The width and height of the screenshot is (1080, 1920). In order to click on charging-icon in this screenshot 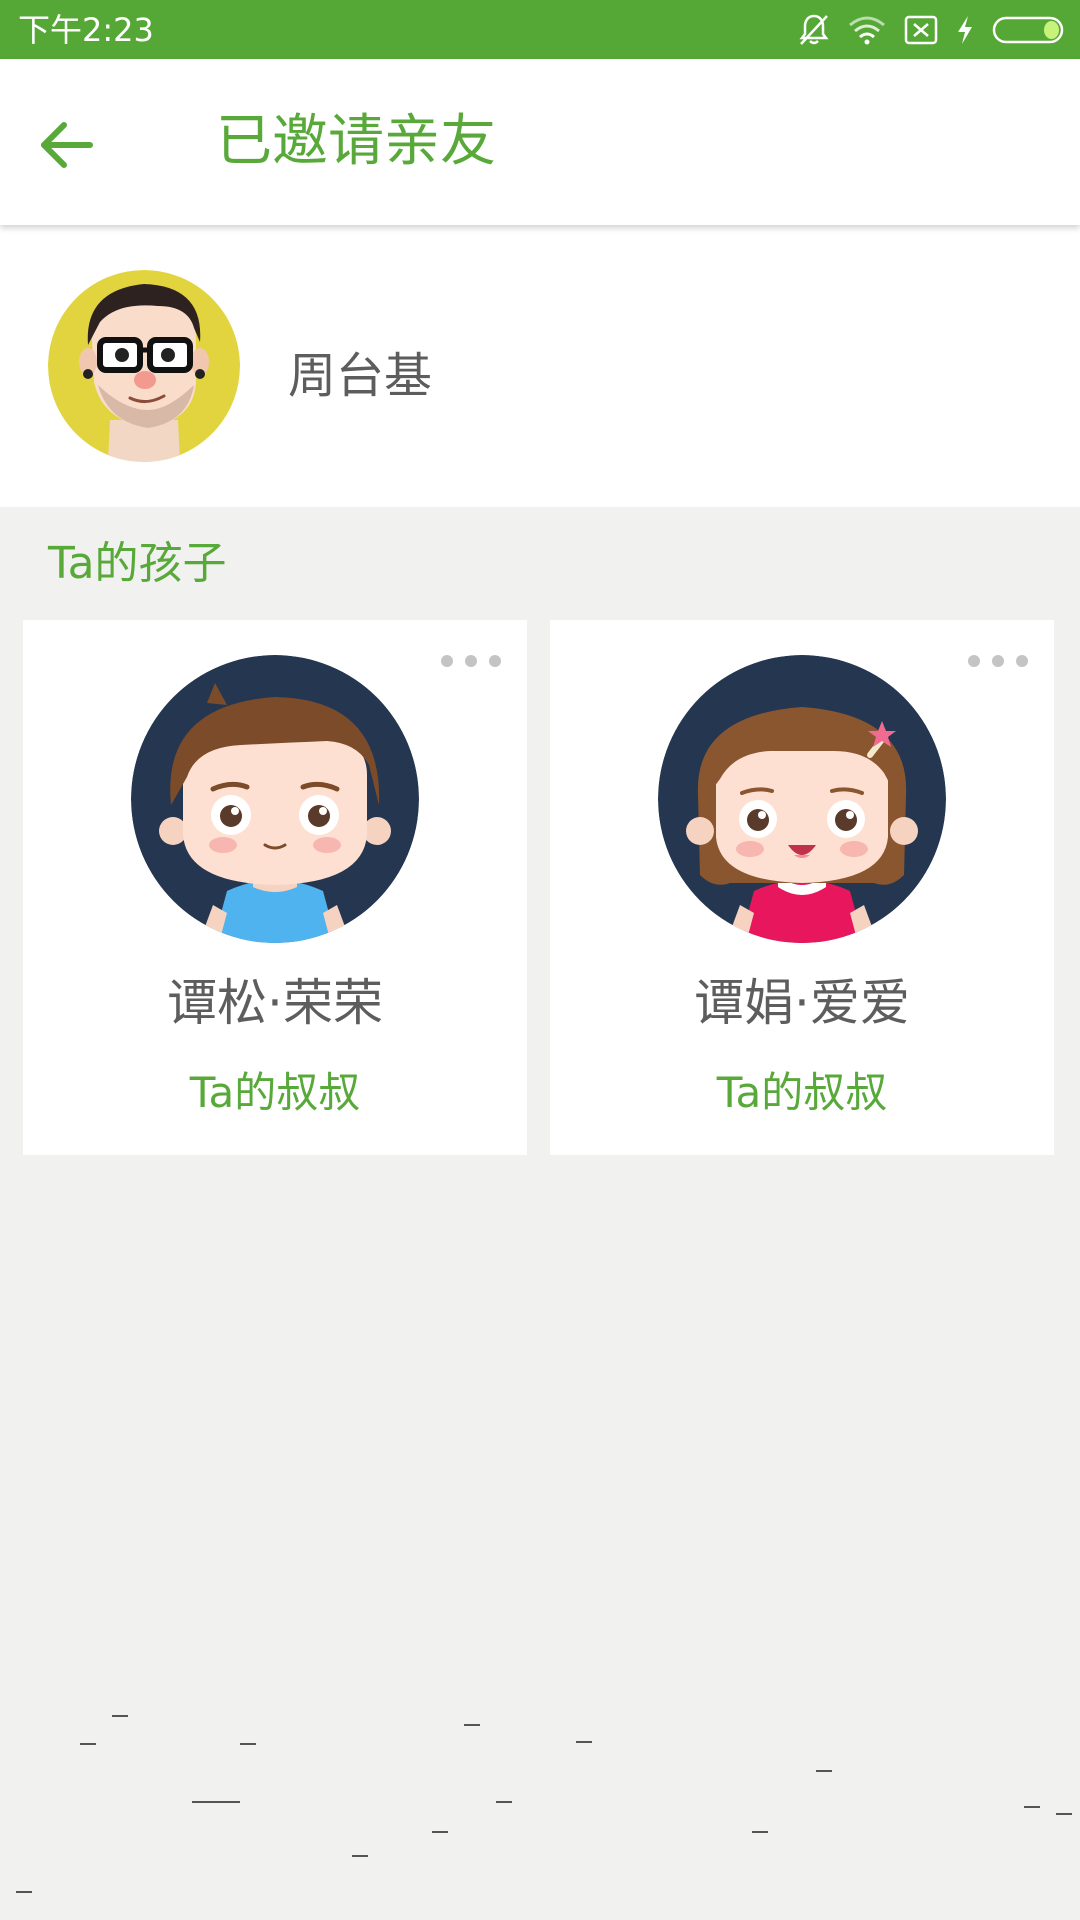, I will do `click(965, 30)`.